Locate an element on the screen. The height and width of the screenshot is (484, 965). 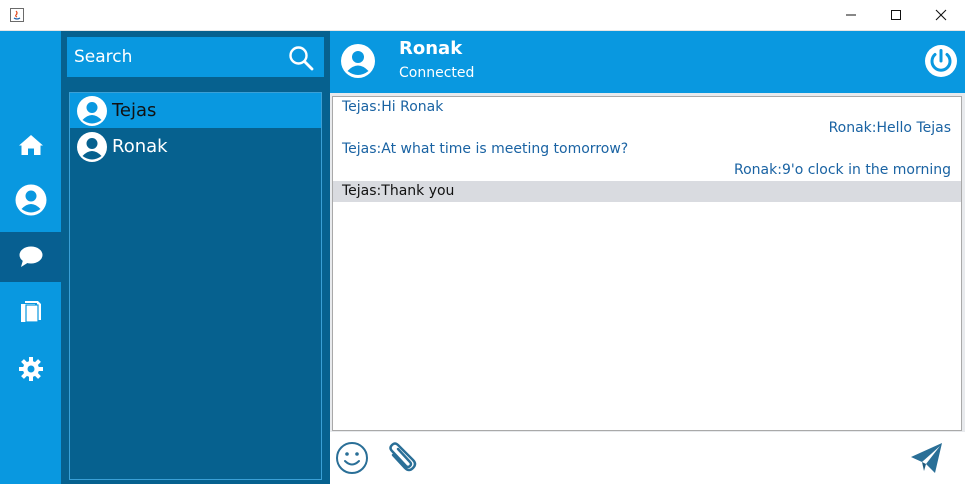
close-button is located at coordinates (941, 15).